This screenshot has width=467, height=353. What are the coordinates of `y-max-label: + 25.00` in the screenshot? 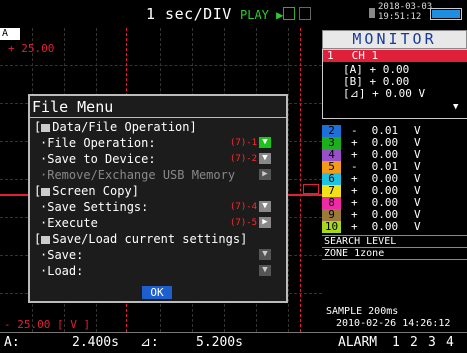 It's located at (31, 48).